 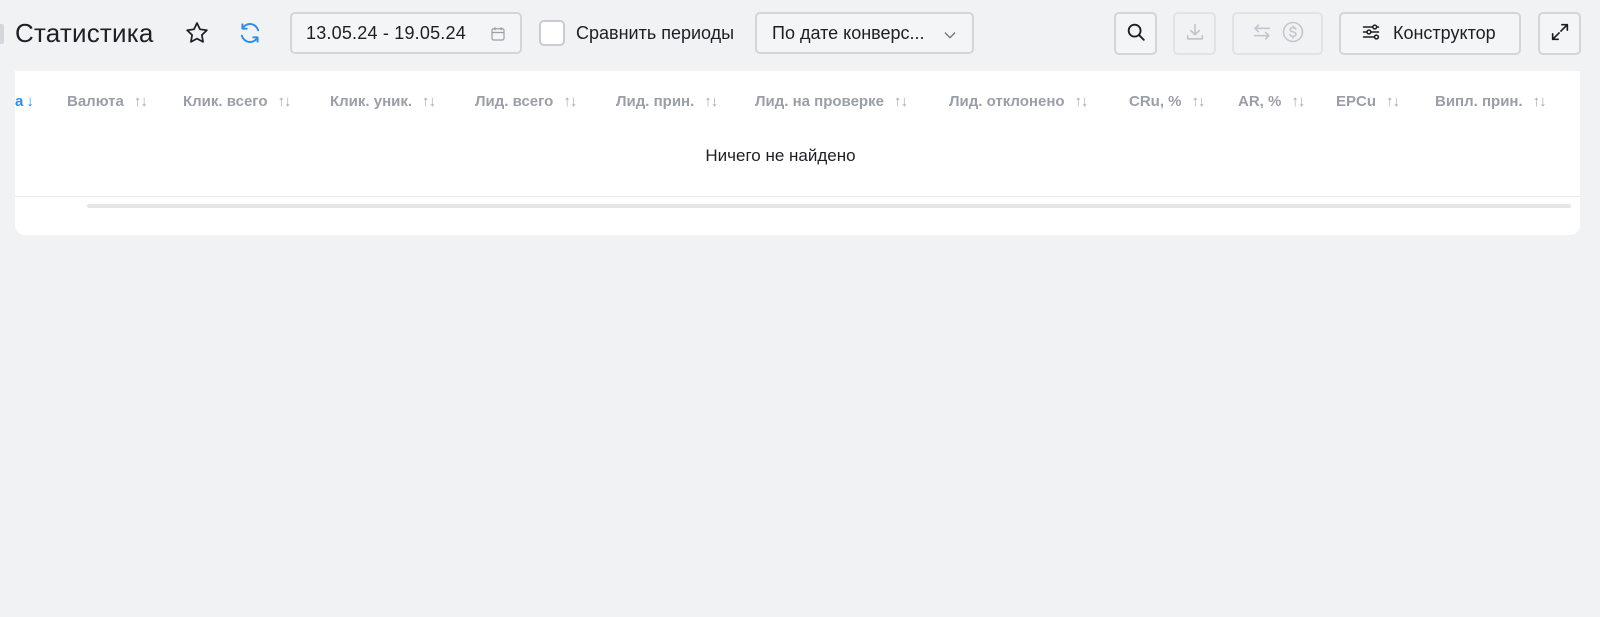 I want to click on column-header-leads-rejected: Лид. отклонено ↑↓, so click(x=1019, y=101).